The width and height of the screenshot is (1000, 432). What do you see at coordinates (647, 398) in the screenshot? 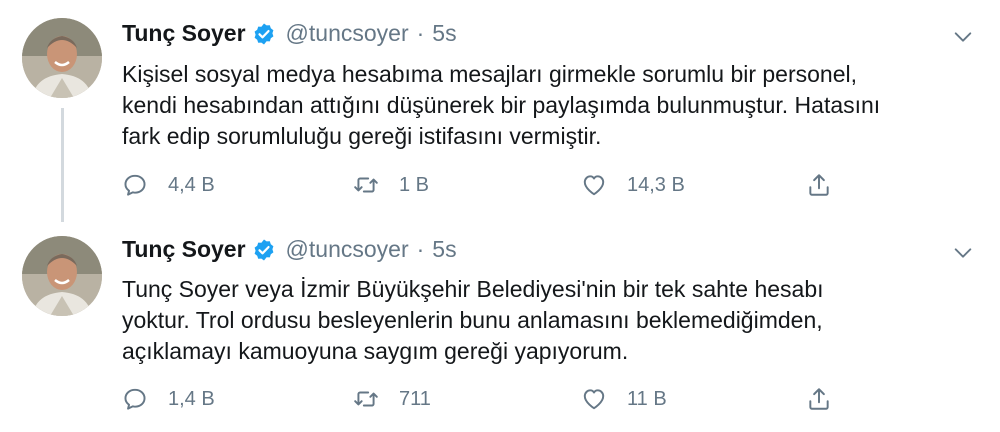
I see `like-count: 11 B` at bounding box center [647, 398].